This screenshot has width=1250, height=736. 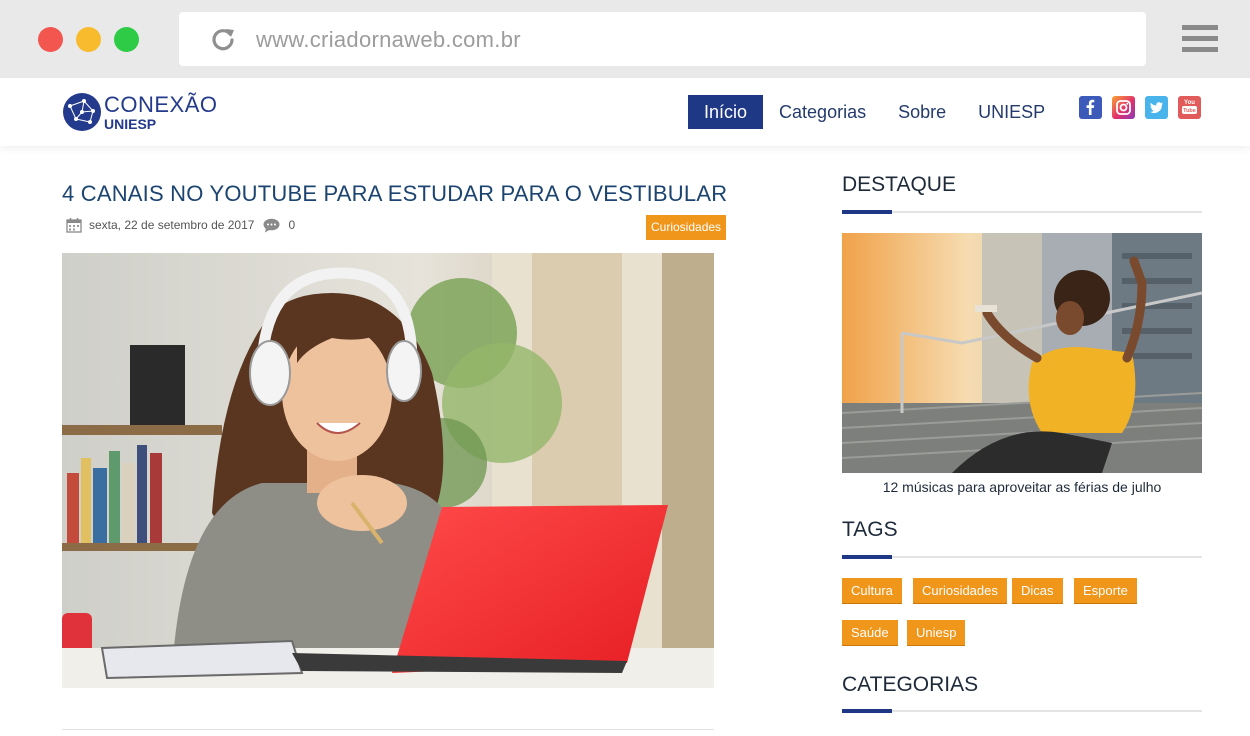 What do you see at coordinates (1090, 107) in the screenshot?
I see `facebook-icon` at bounding box center [1090, 107].